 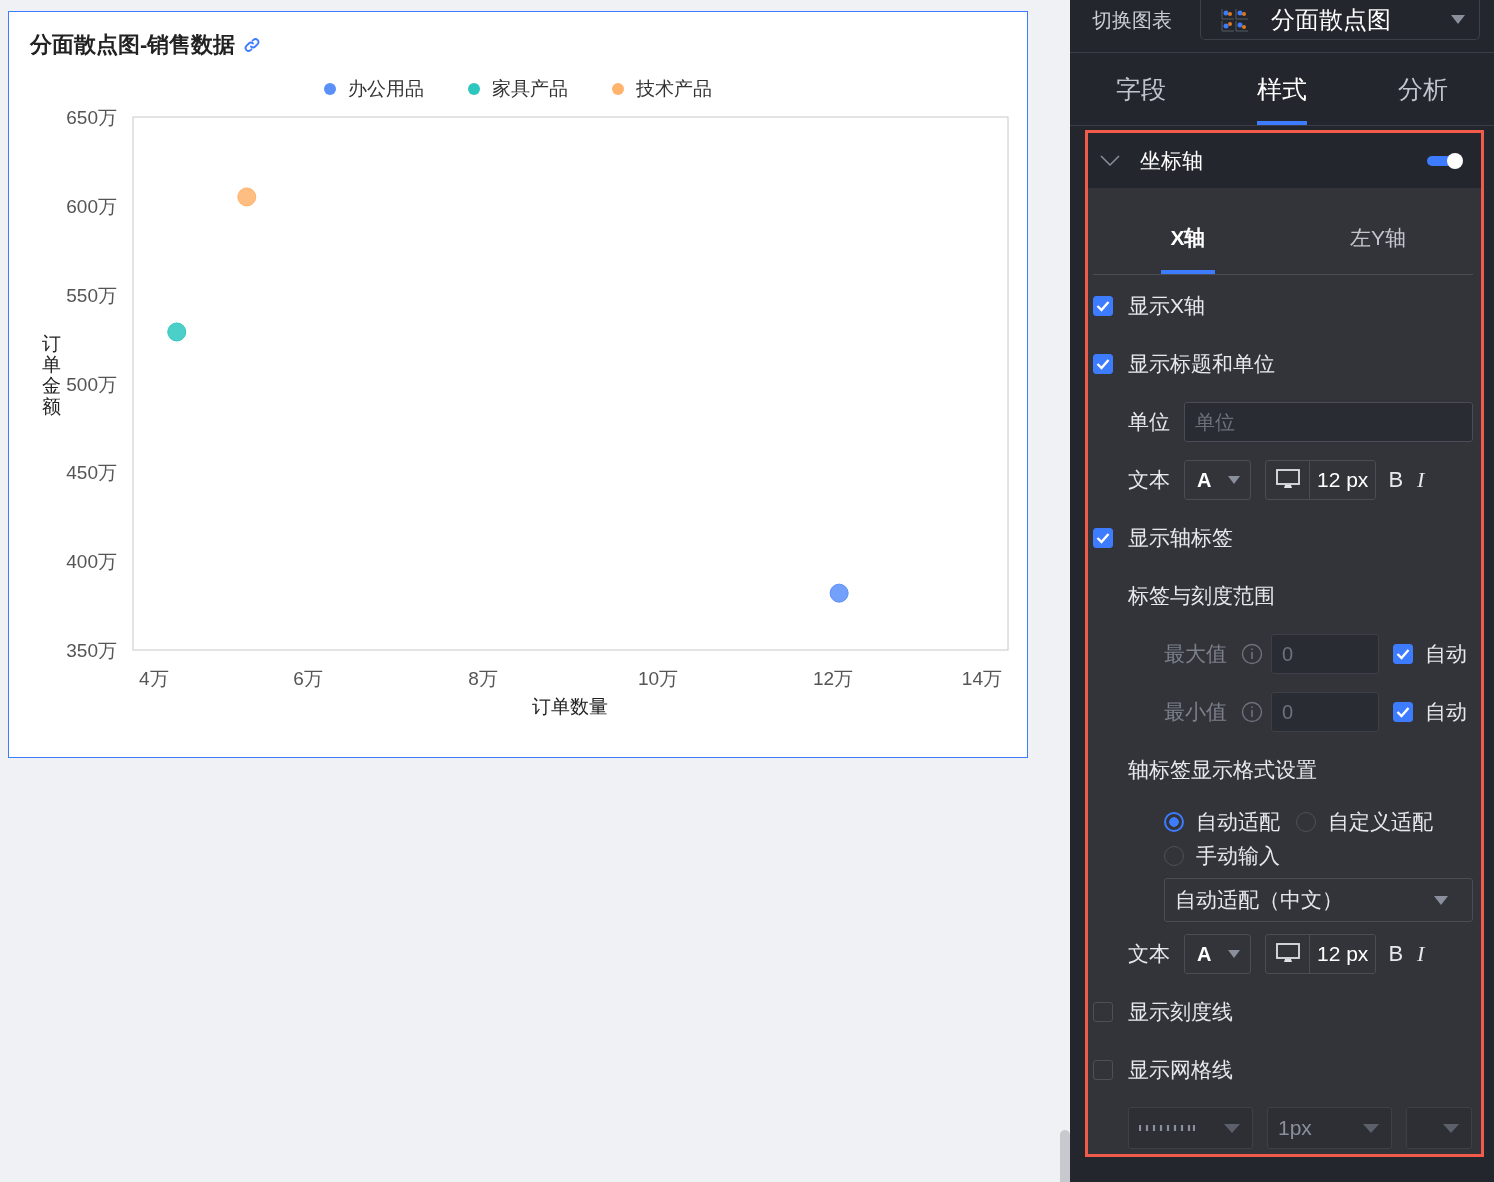 I want to click on x-tick-label: 10万, so click(x=658, y=678).